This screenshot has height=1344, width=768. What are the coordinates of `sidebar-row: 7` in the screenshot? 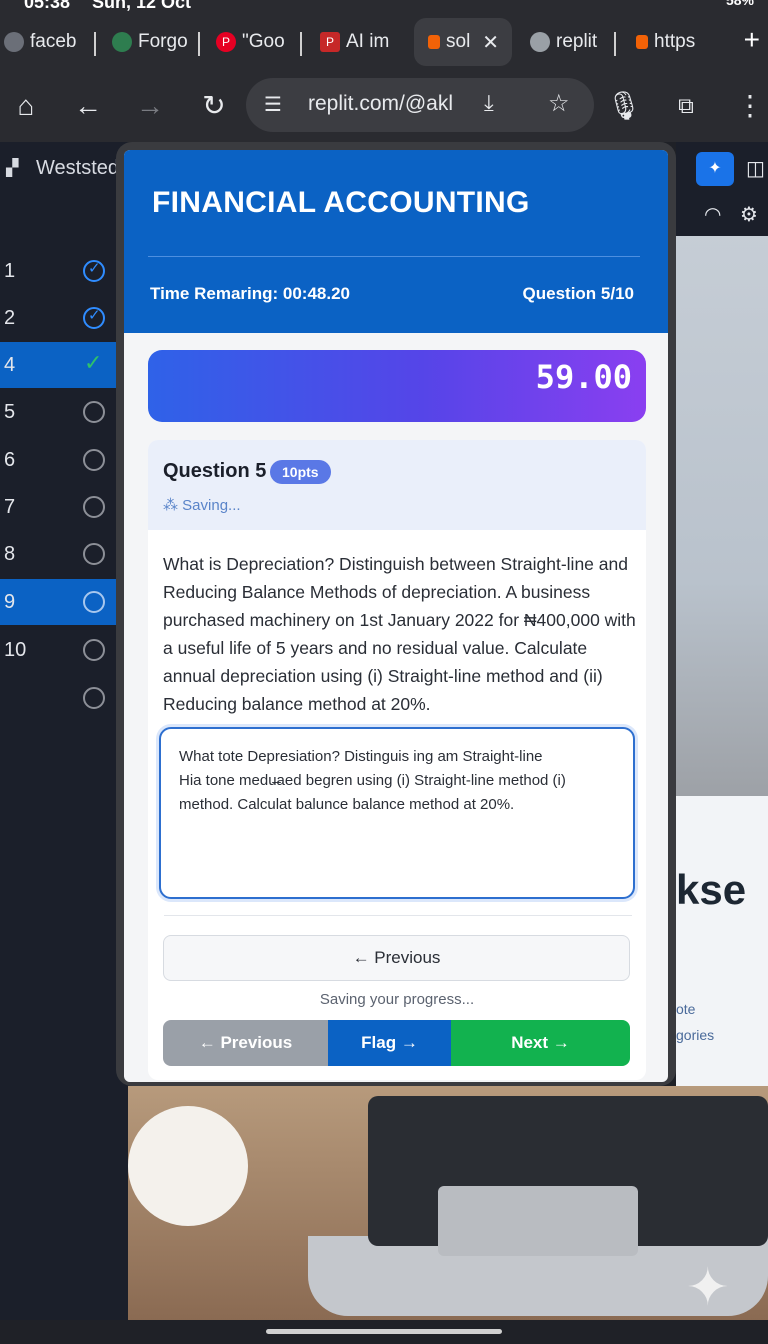 It's located at (59, 507).